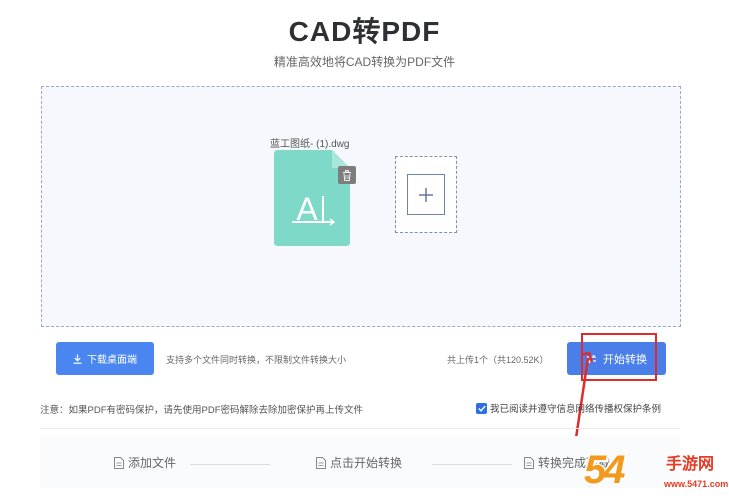 The height and width of the screenshot is (500, 729). I want to click on step-label: 点击开始转换, so click(366, 463).